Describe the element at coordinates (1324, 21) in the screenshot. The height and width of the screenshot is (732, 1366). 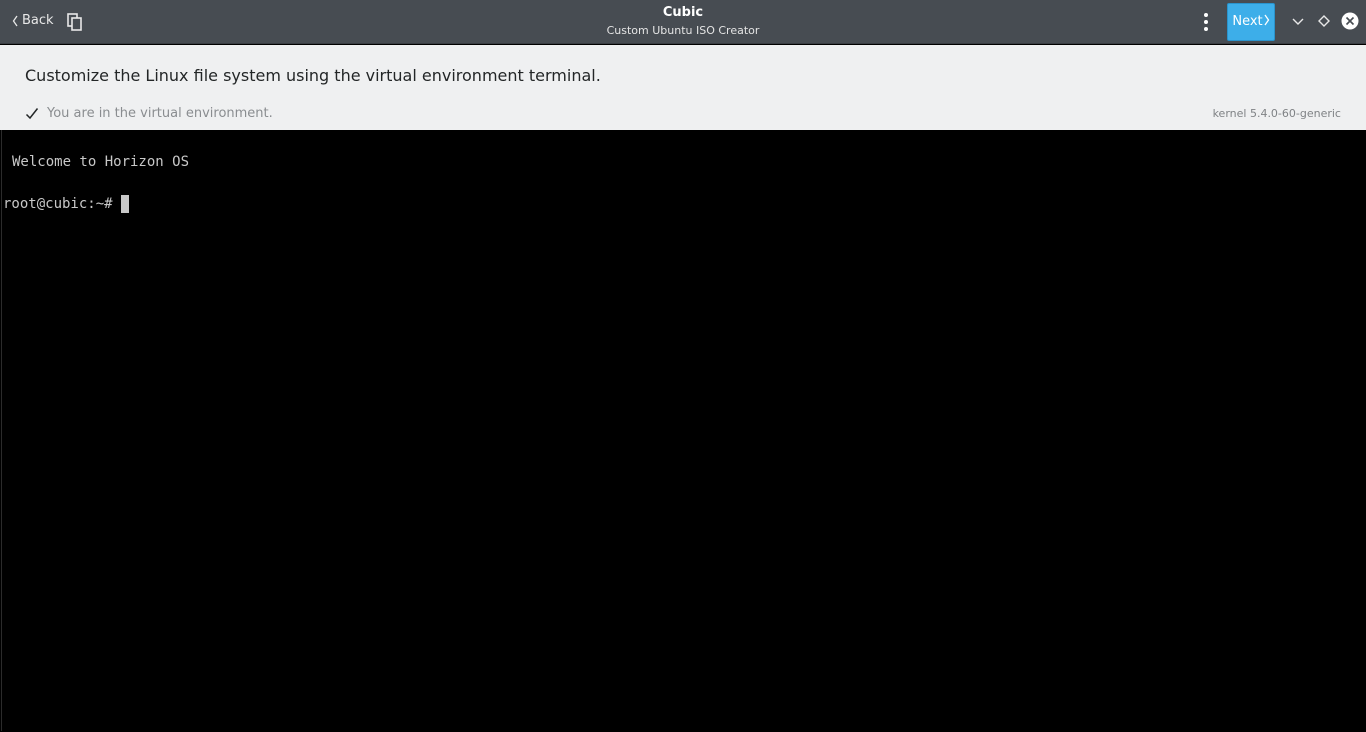
I see `maximize-icon` at that location.